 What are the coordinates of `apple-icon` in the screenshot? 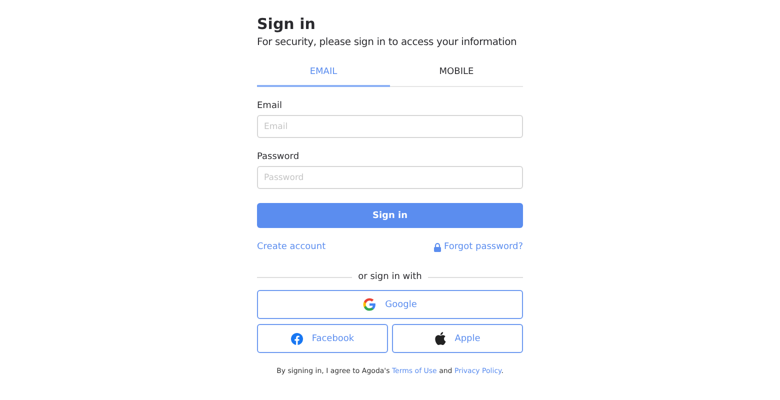 It's located at (440, 338).